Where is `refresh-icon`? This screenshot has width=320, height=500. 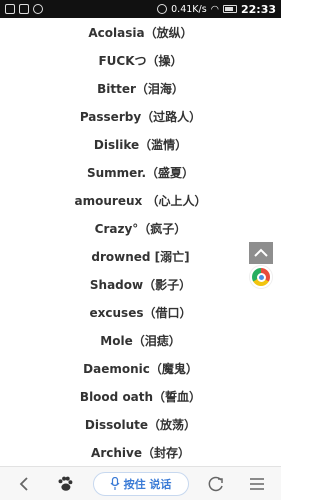 refresh-icon is located at coordinates (215, 483).